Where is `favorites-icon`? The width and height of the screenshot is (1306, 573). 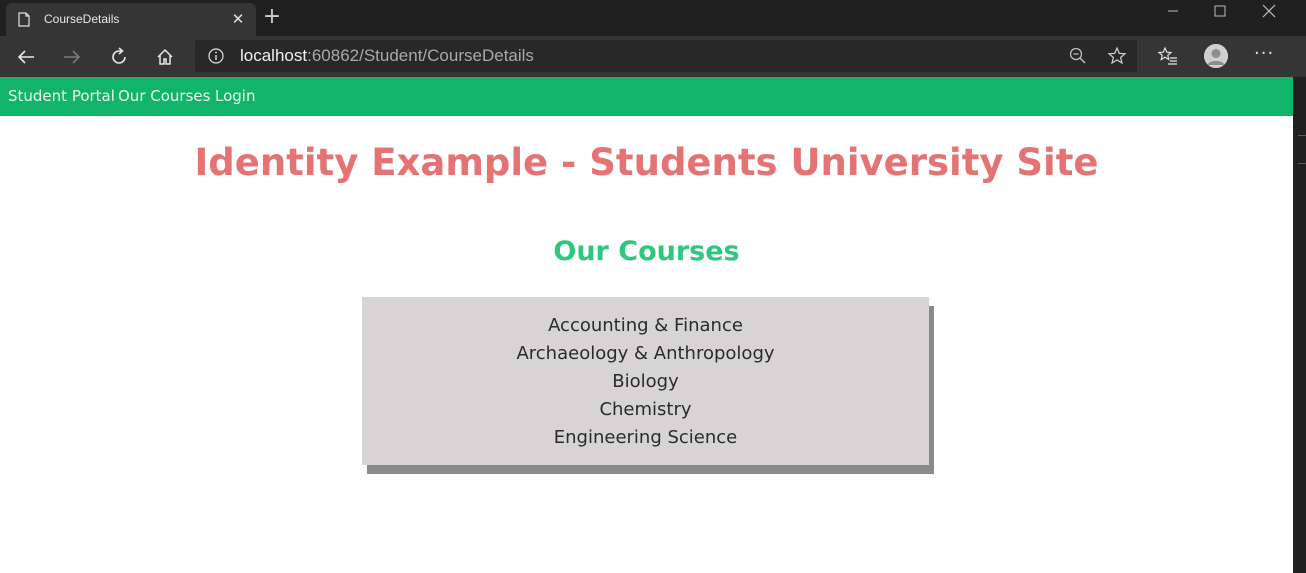
favorites-icon is located at coordinates (1168, 56).